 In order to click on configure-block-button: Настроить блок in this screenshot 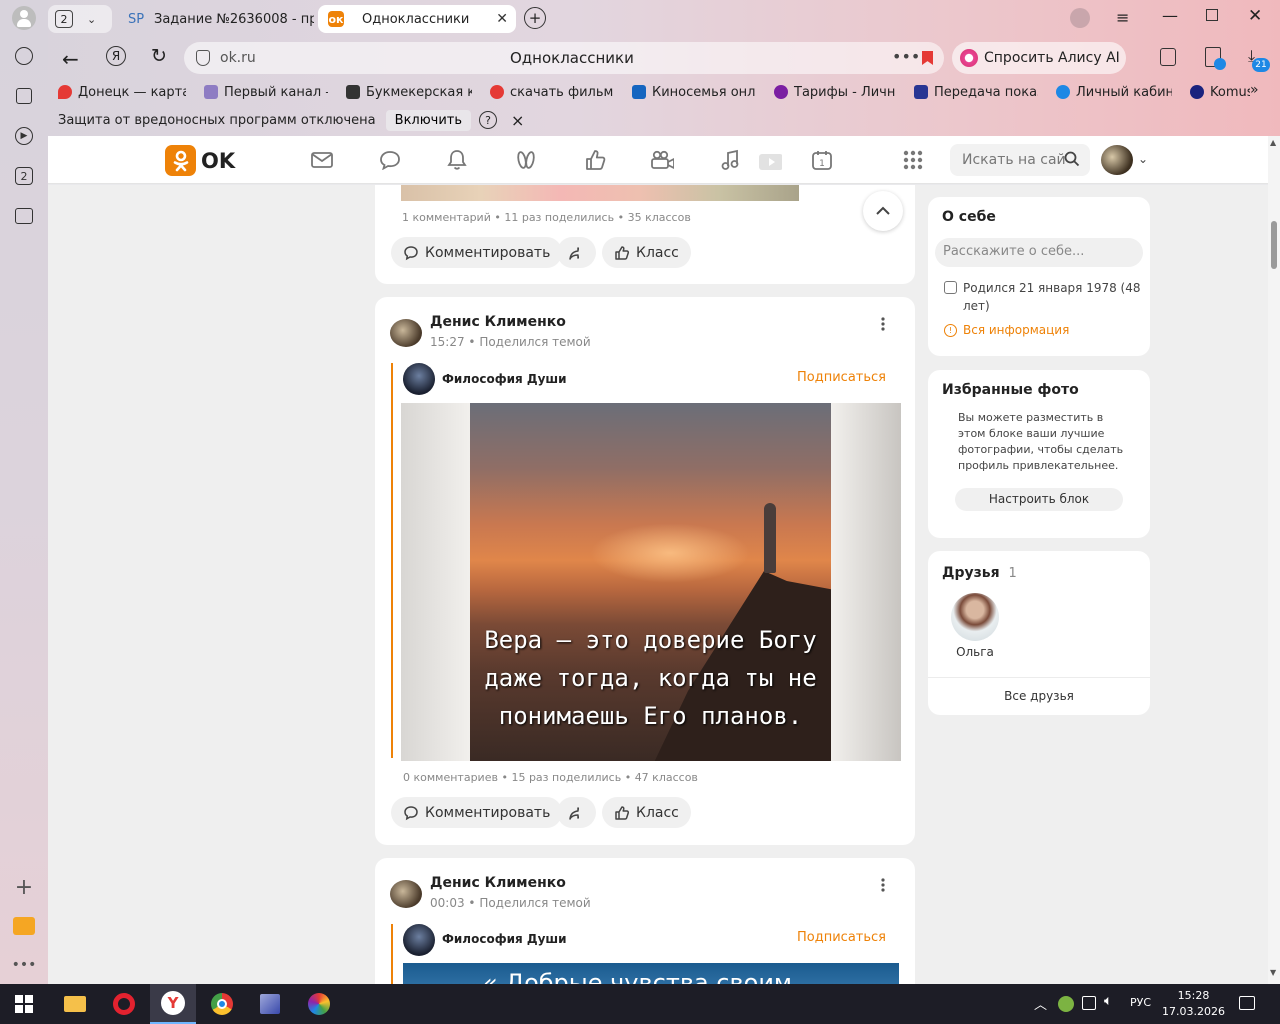, I will do `click(1039, 499)`.